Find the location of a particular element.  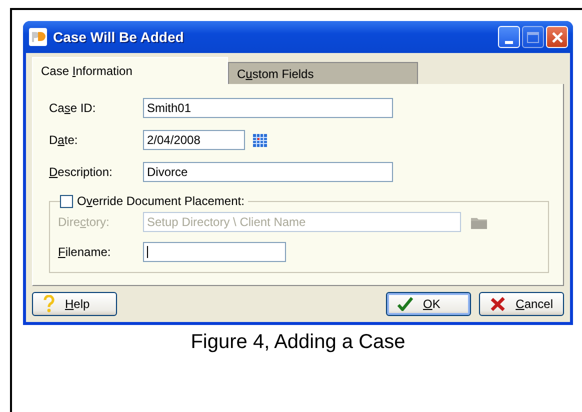

minimize-button is located at coordinates (509, 37).